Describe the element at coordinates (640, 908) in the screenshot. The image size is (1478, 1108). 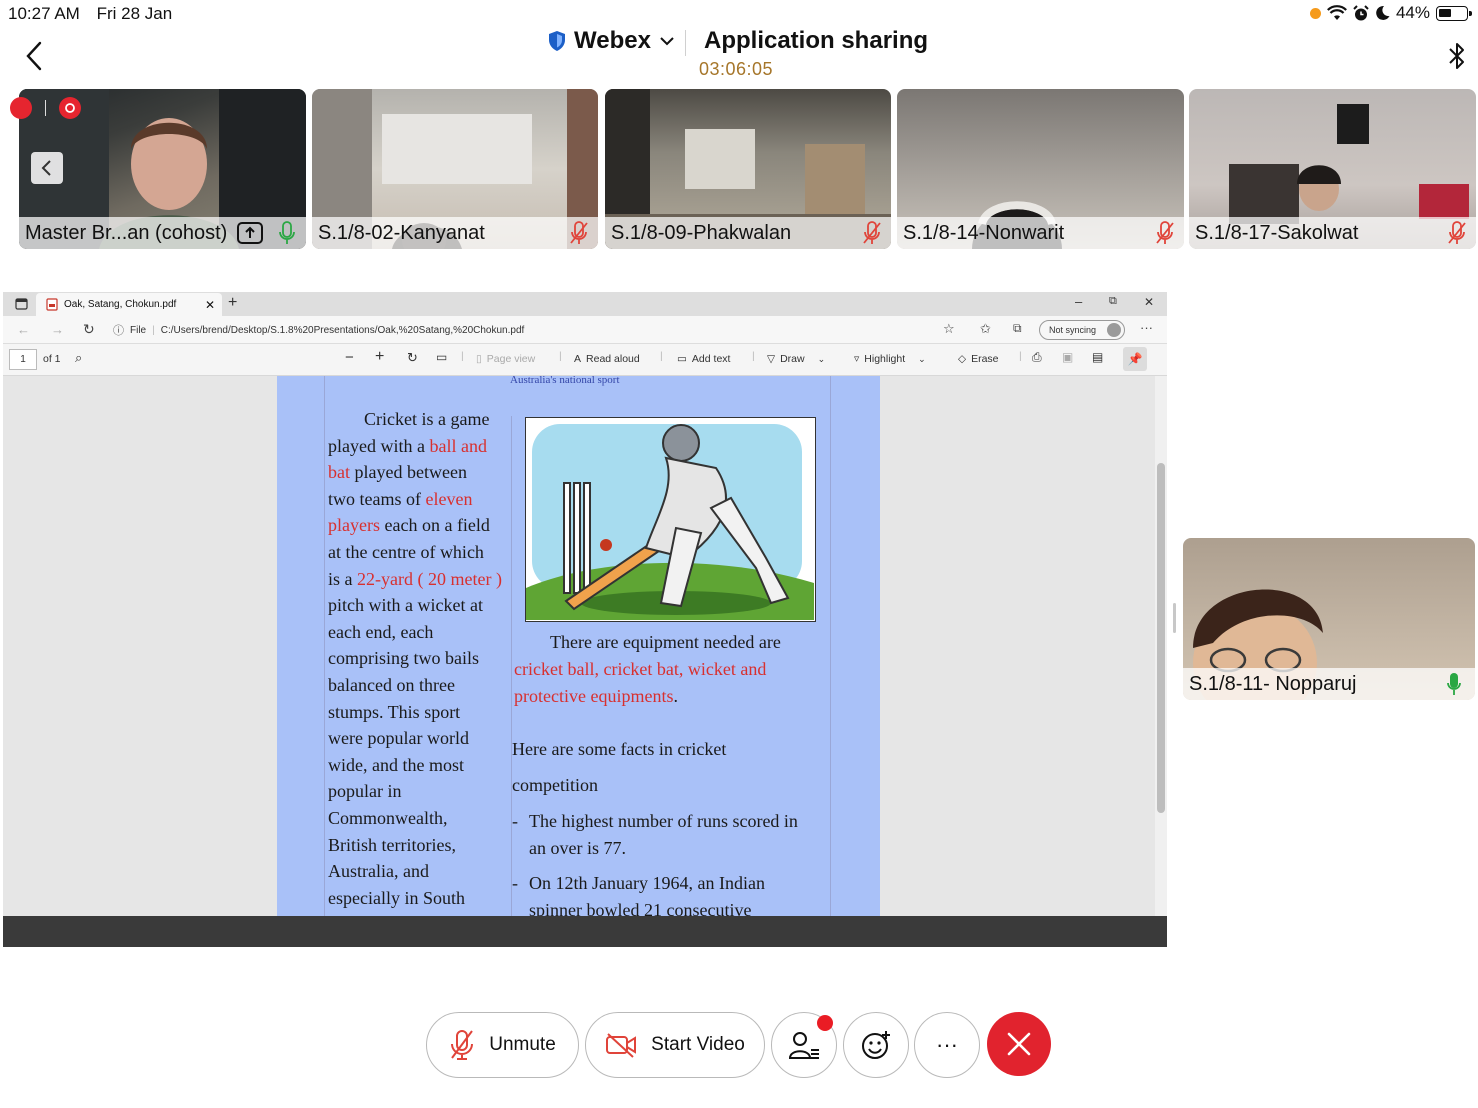
I see `fact-2-line-2: spinner bowled 21 consecutive` at that location.